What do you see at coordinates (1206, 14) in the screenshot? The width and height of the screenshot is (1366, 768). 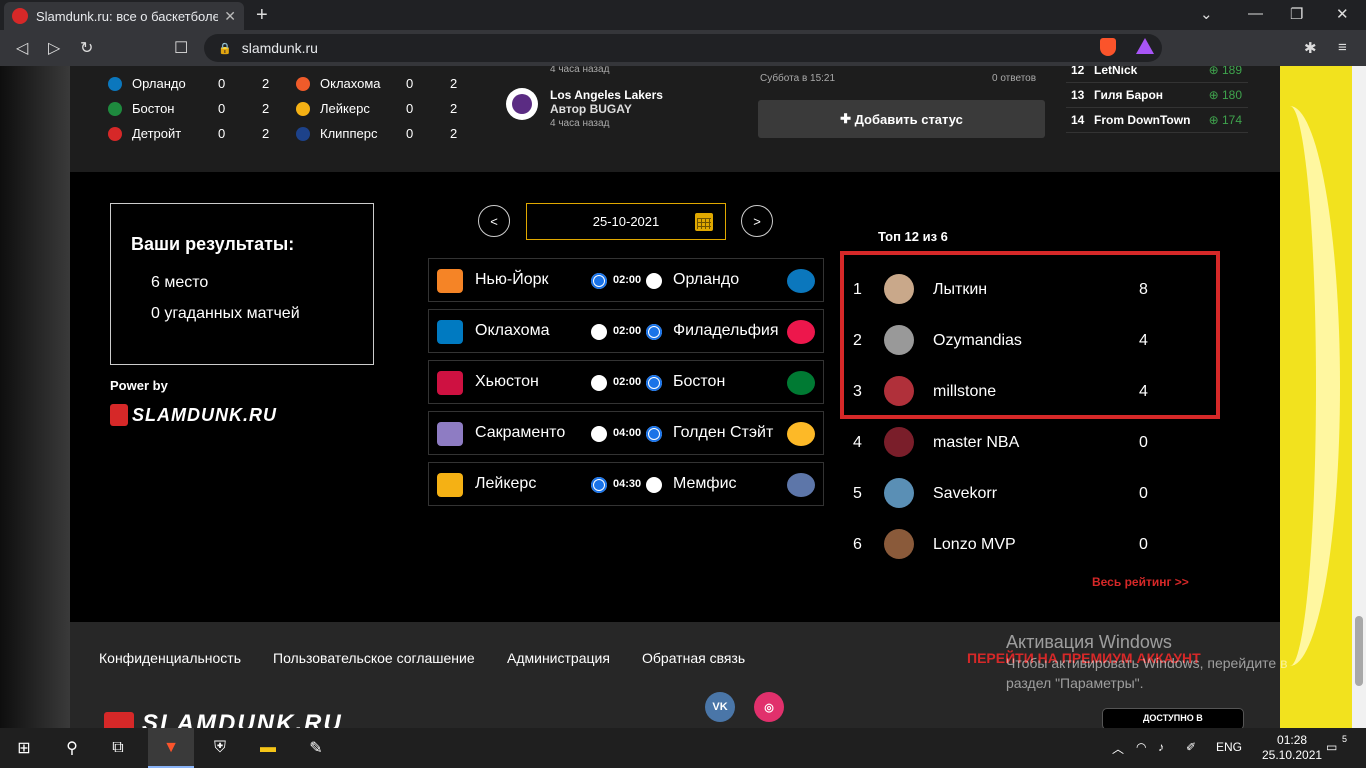 I see `profile-dropdown-icon: ⌄` at bounding box center [1206, 14].